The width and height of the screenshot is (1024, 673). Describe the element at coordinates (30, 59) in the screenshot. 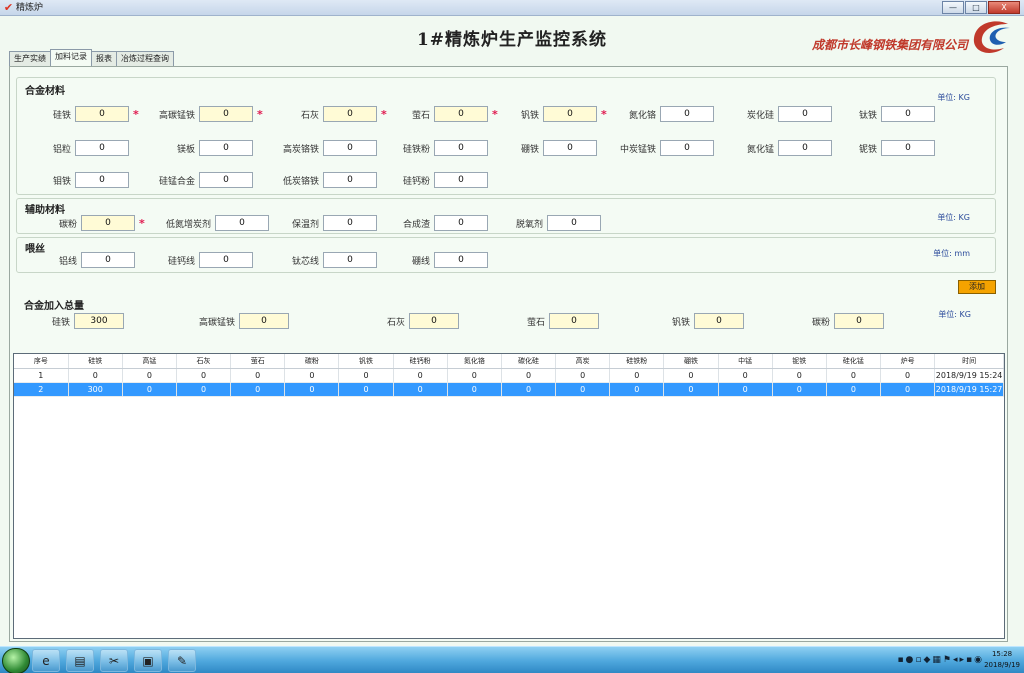

I see `tab-production: 生产实绩` at that location.